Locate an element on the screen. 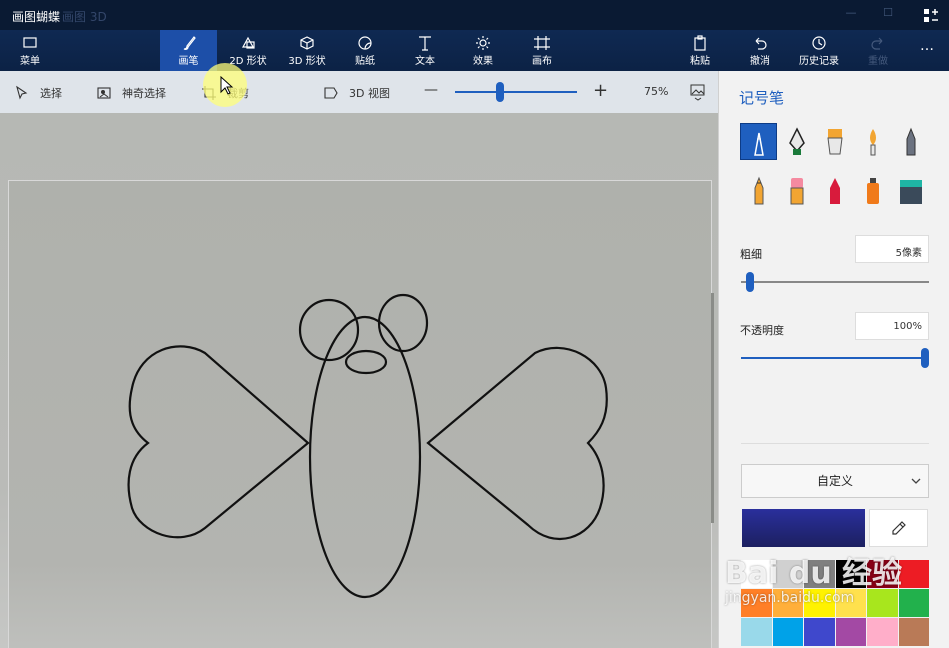  crayon-brush is located at coordinates (834, 190).